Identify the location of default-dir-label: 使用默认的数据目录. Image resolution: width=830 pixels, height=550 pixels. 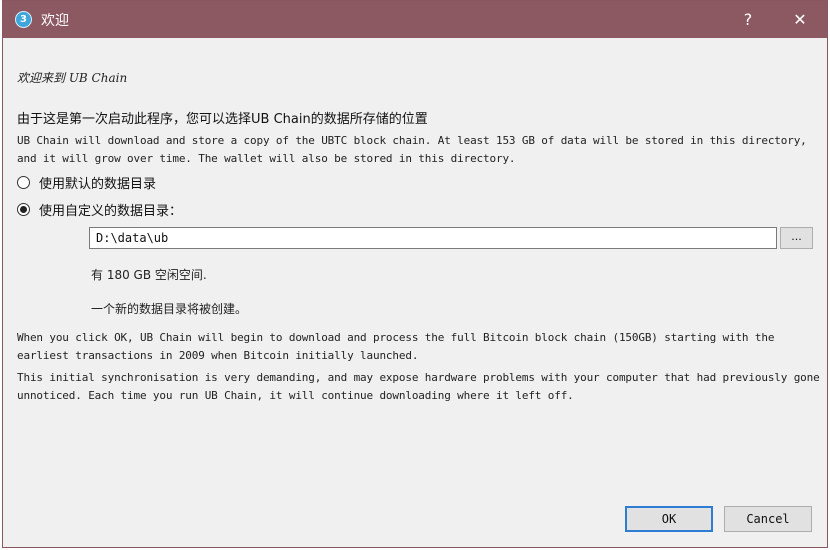
(98, 184).